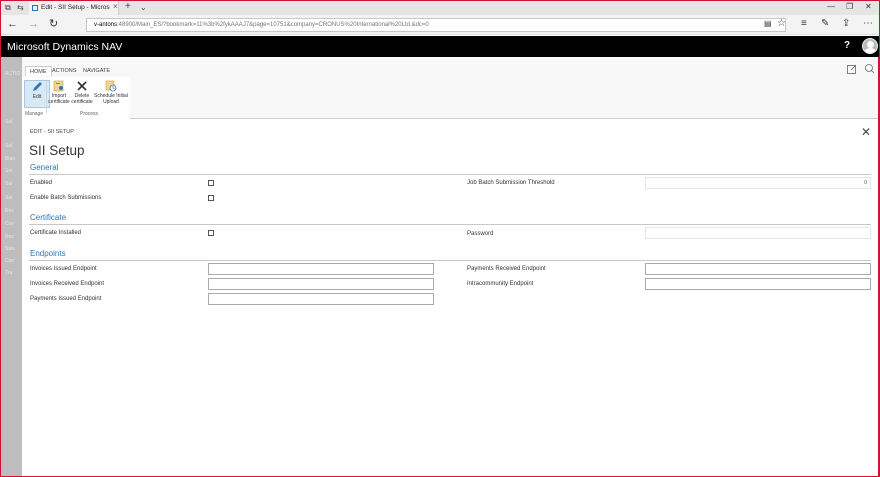  What do you see at coordinates (89, 114) in the screenshot?
I see `group-label-process: Process` at bounding box center [89, 114].